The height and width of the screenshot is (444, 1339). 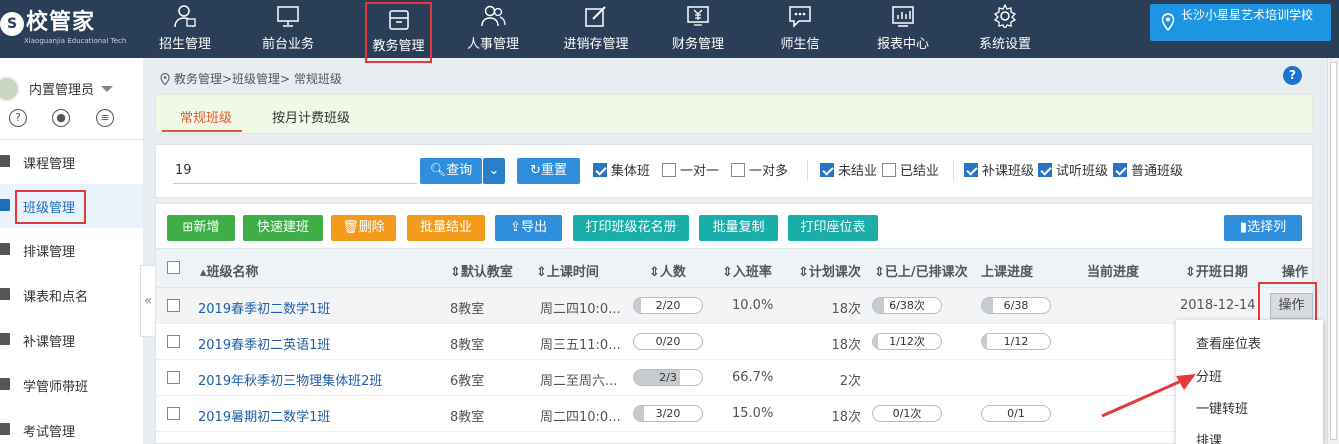 I want to click on nav-inventory: 进销存管理, so click(x=596, y=29).